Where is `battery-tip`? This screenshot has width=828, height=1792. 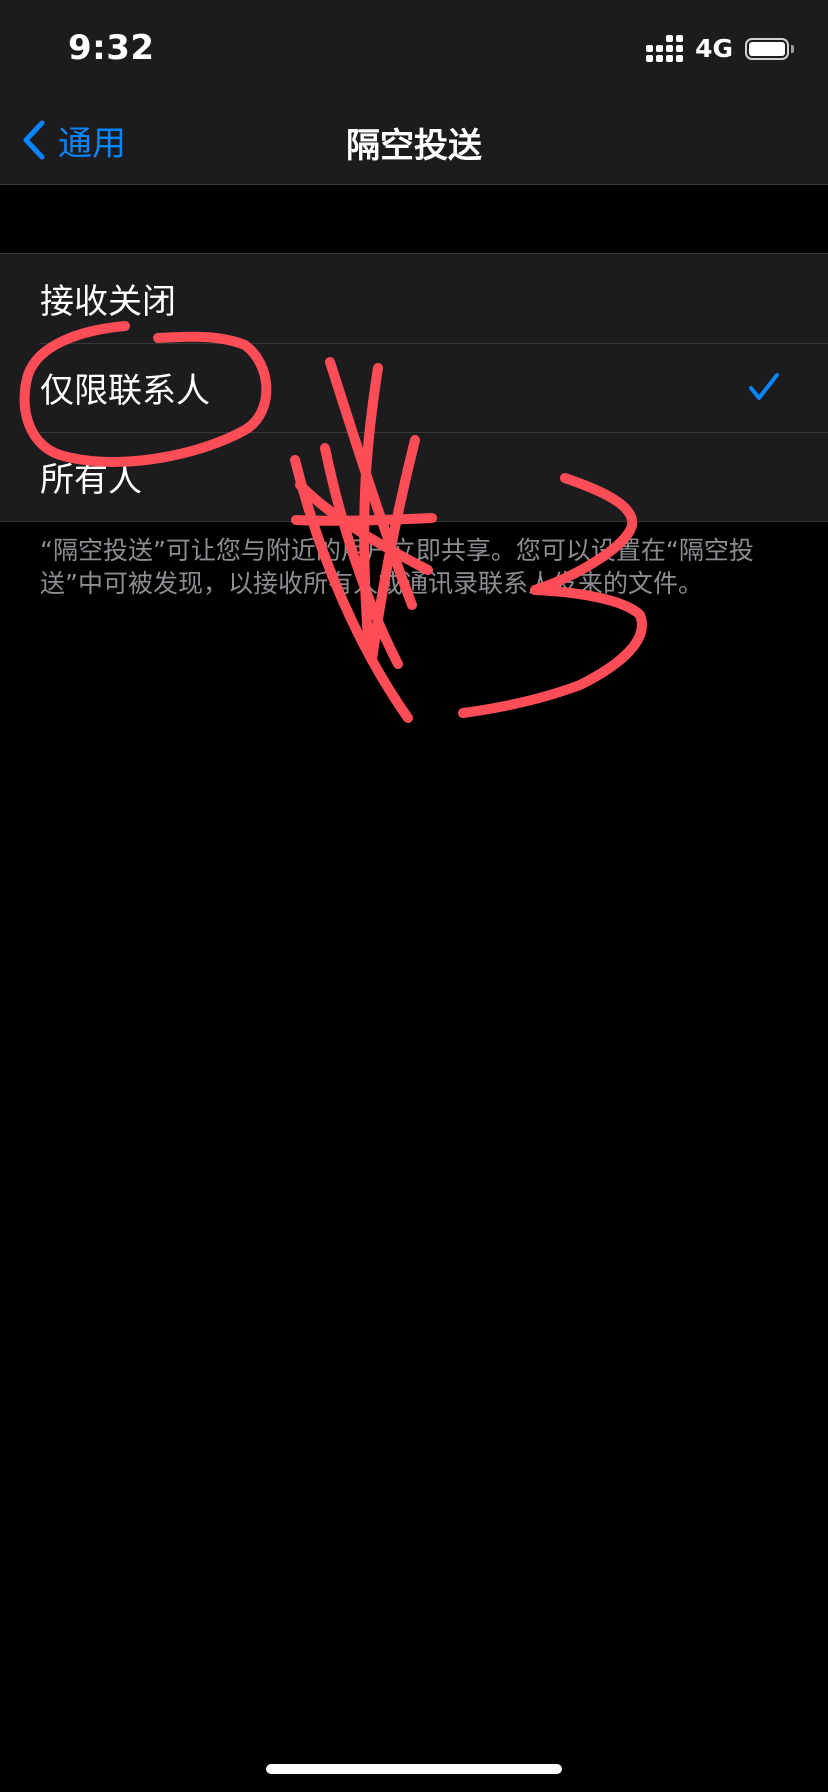 battery-tip is located at coordinates (792, 48).